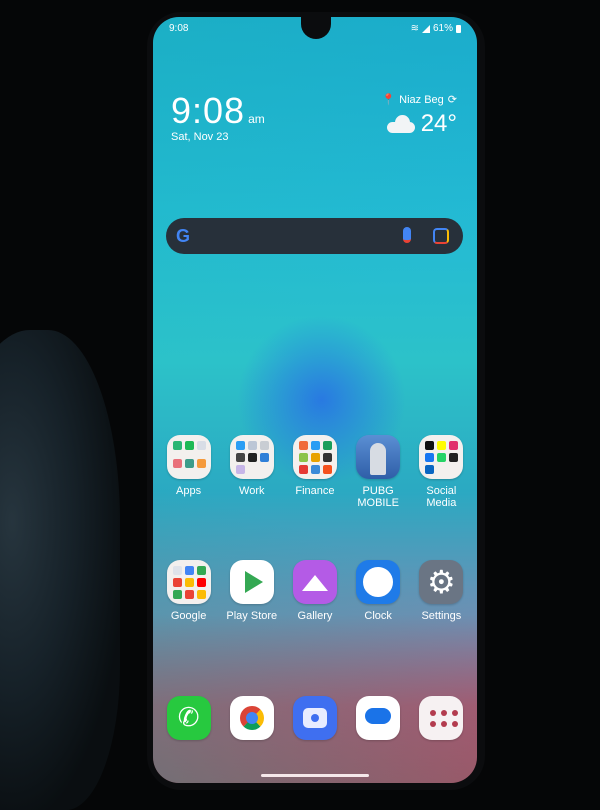  What do you see at coordinates (315, 491) in the screenshot?
I see `folder-finance-label: Finance` at bounding box center [315, 491].